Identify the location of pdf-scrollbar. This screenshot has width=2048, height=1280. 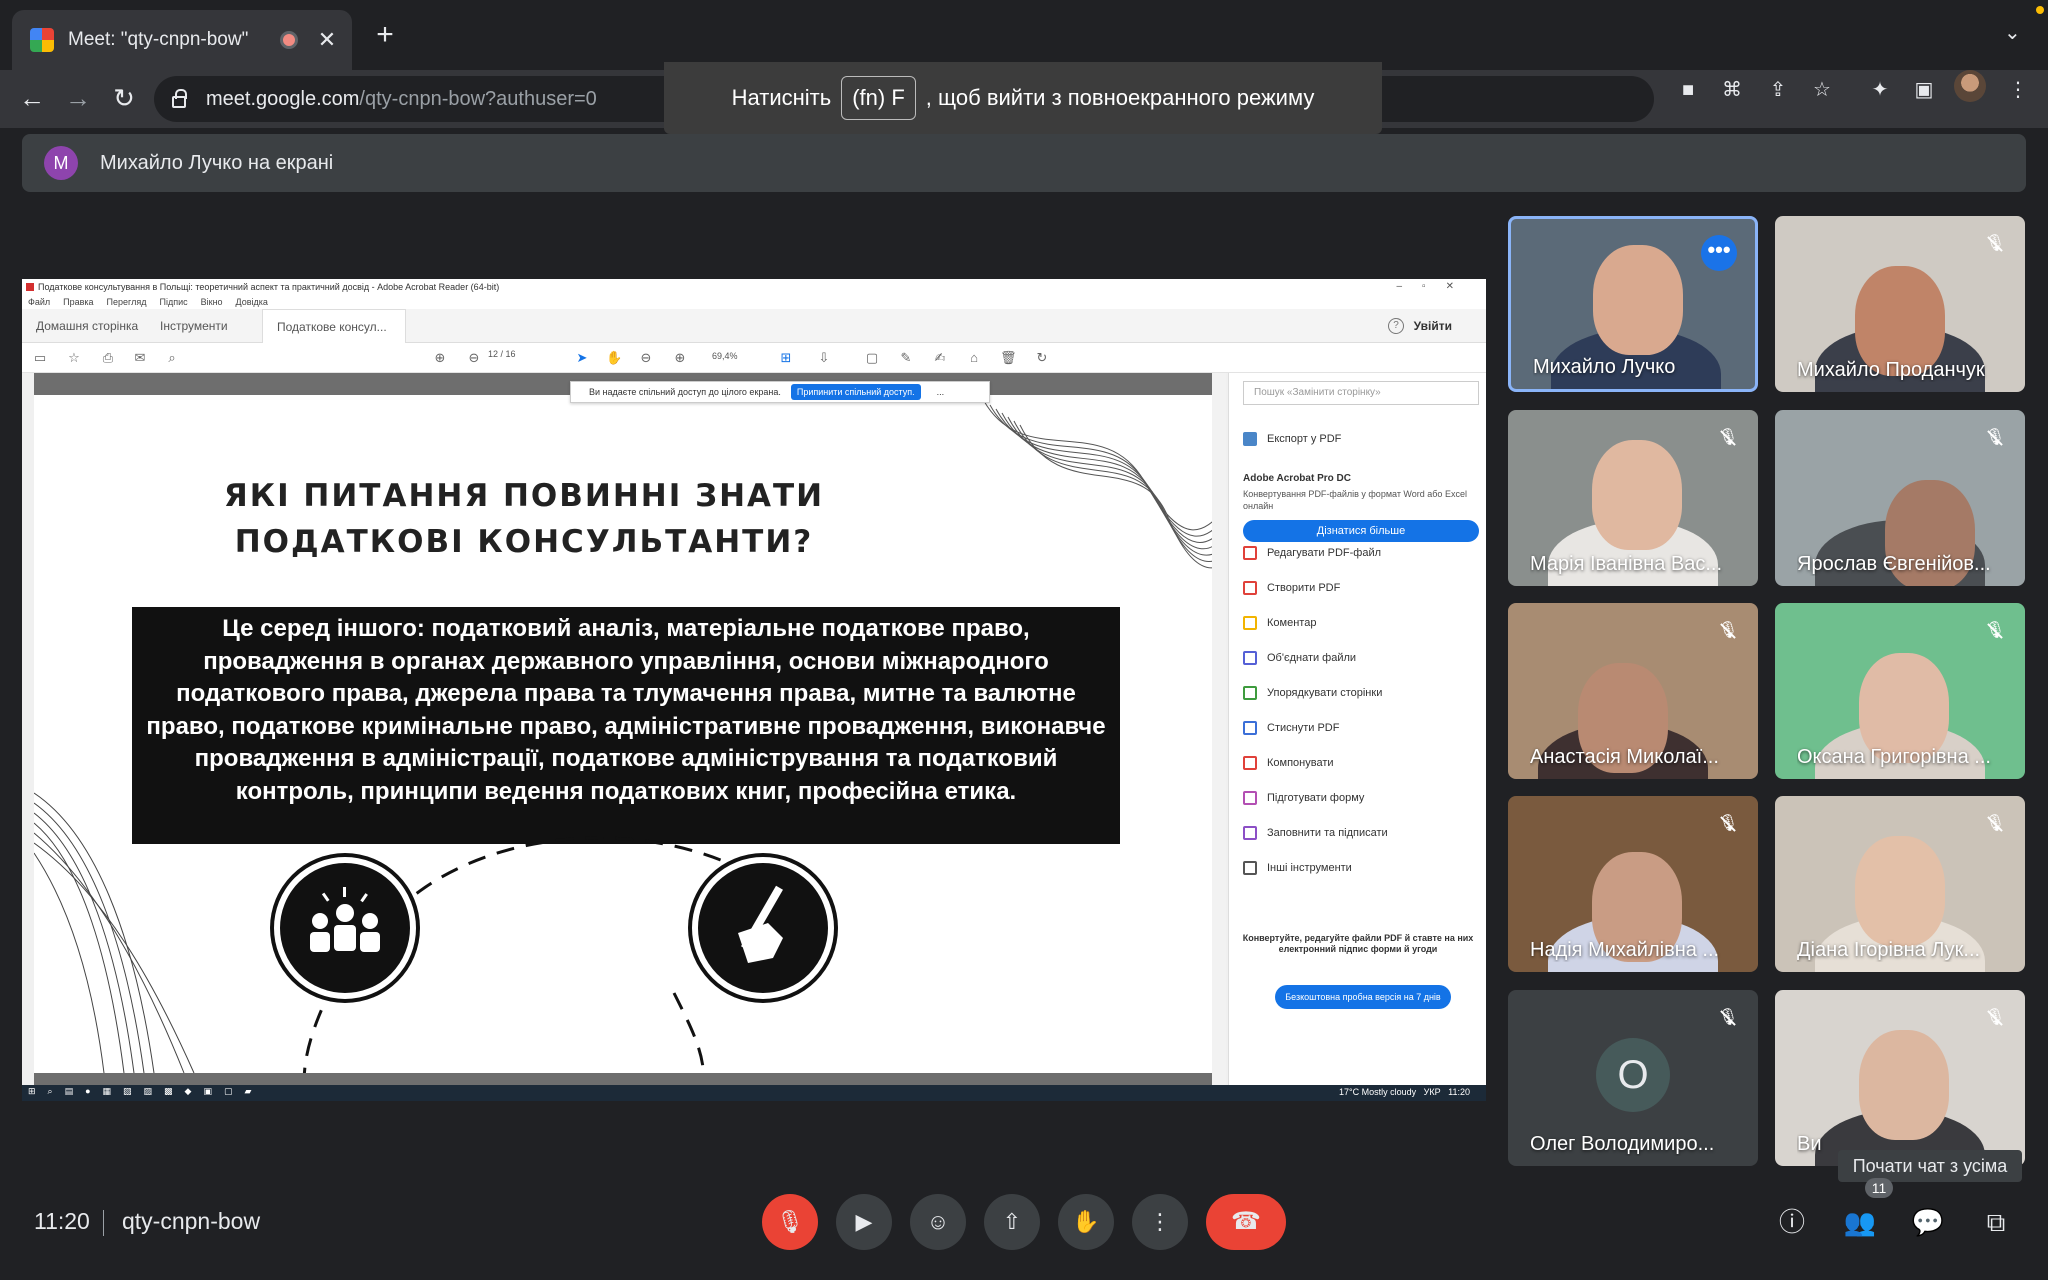
(1219, 729).